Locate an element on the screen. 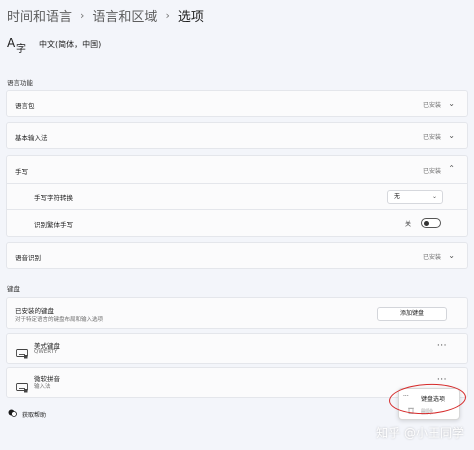 This screenshot has width=474, height=450. speech-label: 语音识别 is located at coordinates (28, 258).